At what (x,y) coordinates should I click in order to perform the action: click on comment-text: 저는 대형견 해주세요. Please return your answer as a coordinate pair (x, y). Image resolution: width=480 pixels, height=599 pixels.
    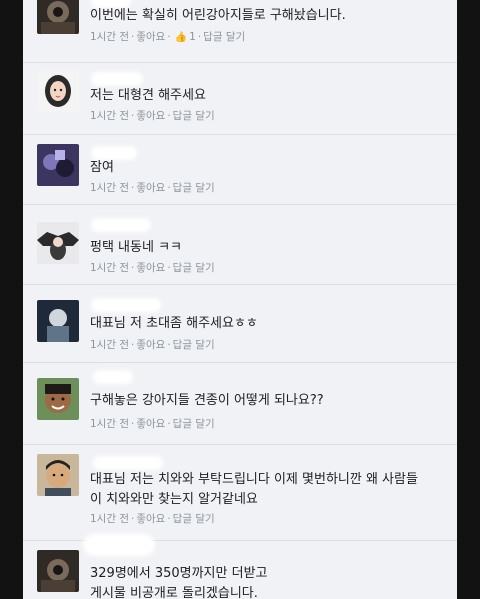
    Looking at the image, I should click on (148, 95).